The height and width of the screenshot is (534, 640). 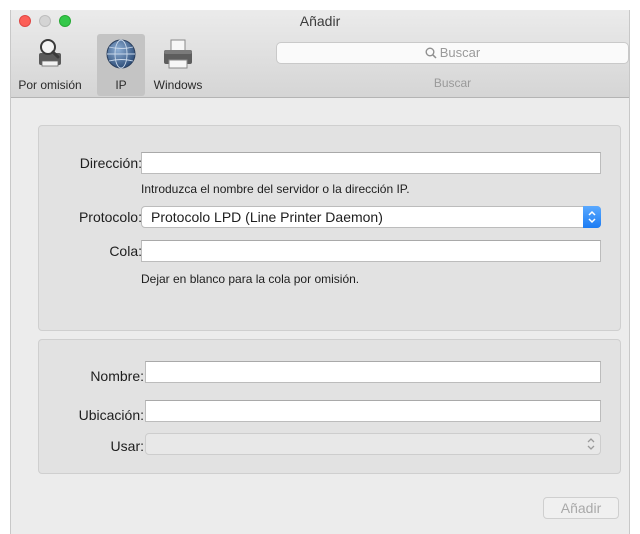 What do you see at coordinates (320, 21) in the screenshot?
I see `window-title: Añadir` at bounding box center [320, 21].